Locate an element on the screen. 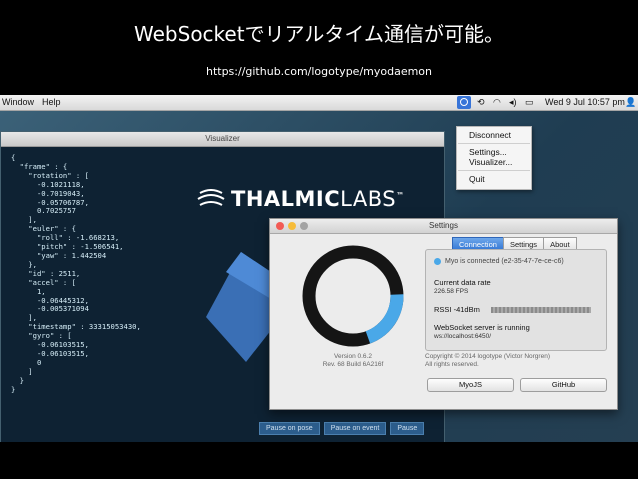 Image resolution: width=638 pixels, height=479 pixels. json-line: ] is located at coordinates (22, 371).